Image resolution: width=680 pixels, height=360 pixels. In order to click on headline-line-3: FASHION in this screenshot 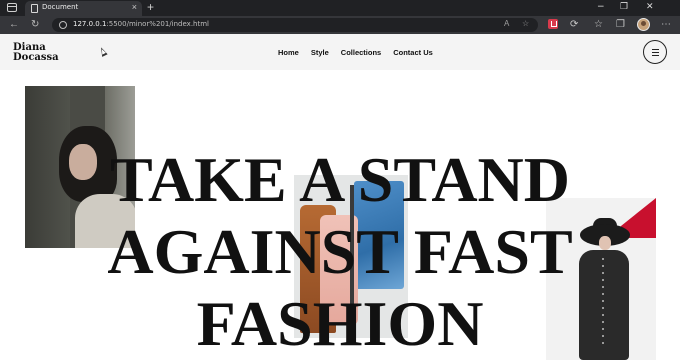, I will do `click(340, 323)`.